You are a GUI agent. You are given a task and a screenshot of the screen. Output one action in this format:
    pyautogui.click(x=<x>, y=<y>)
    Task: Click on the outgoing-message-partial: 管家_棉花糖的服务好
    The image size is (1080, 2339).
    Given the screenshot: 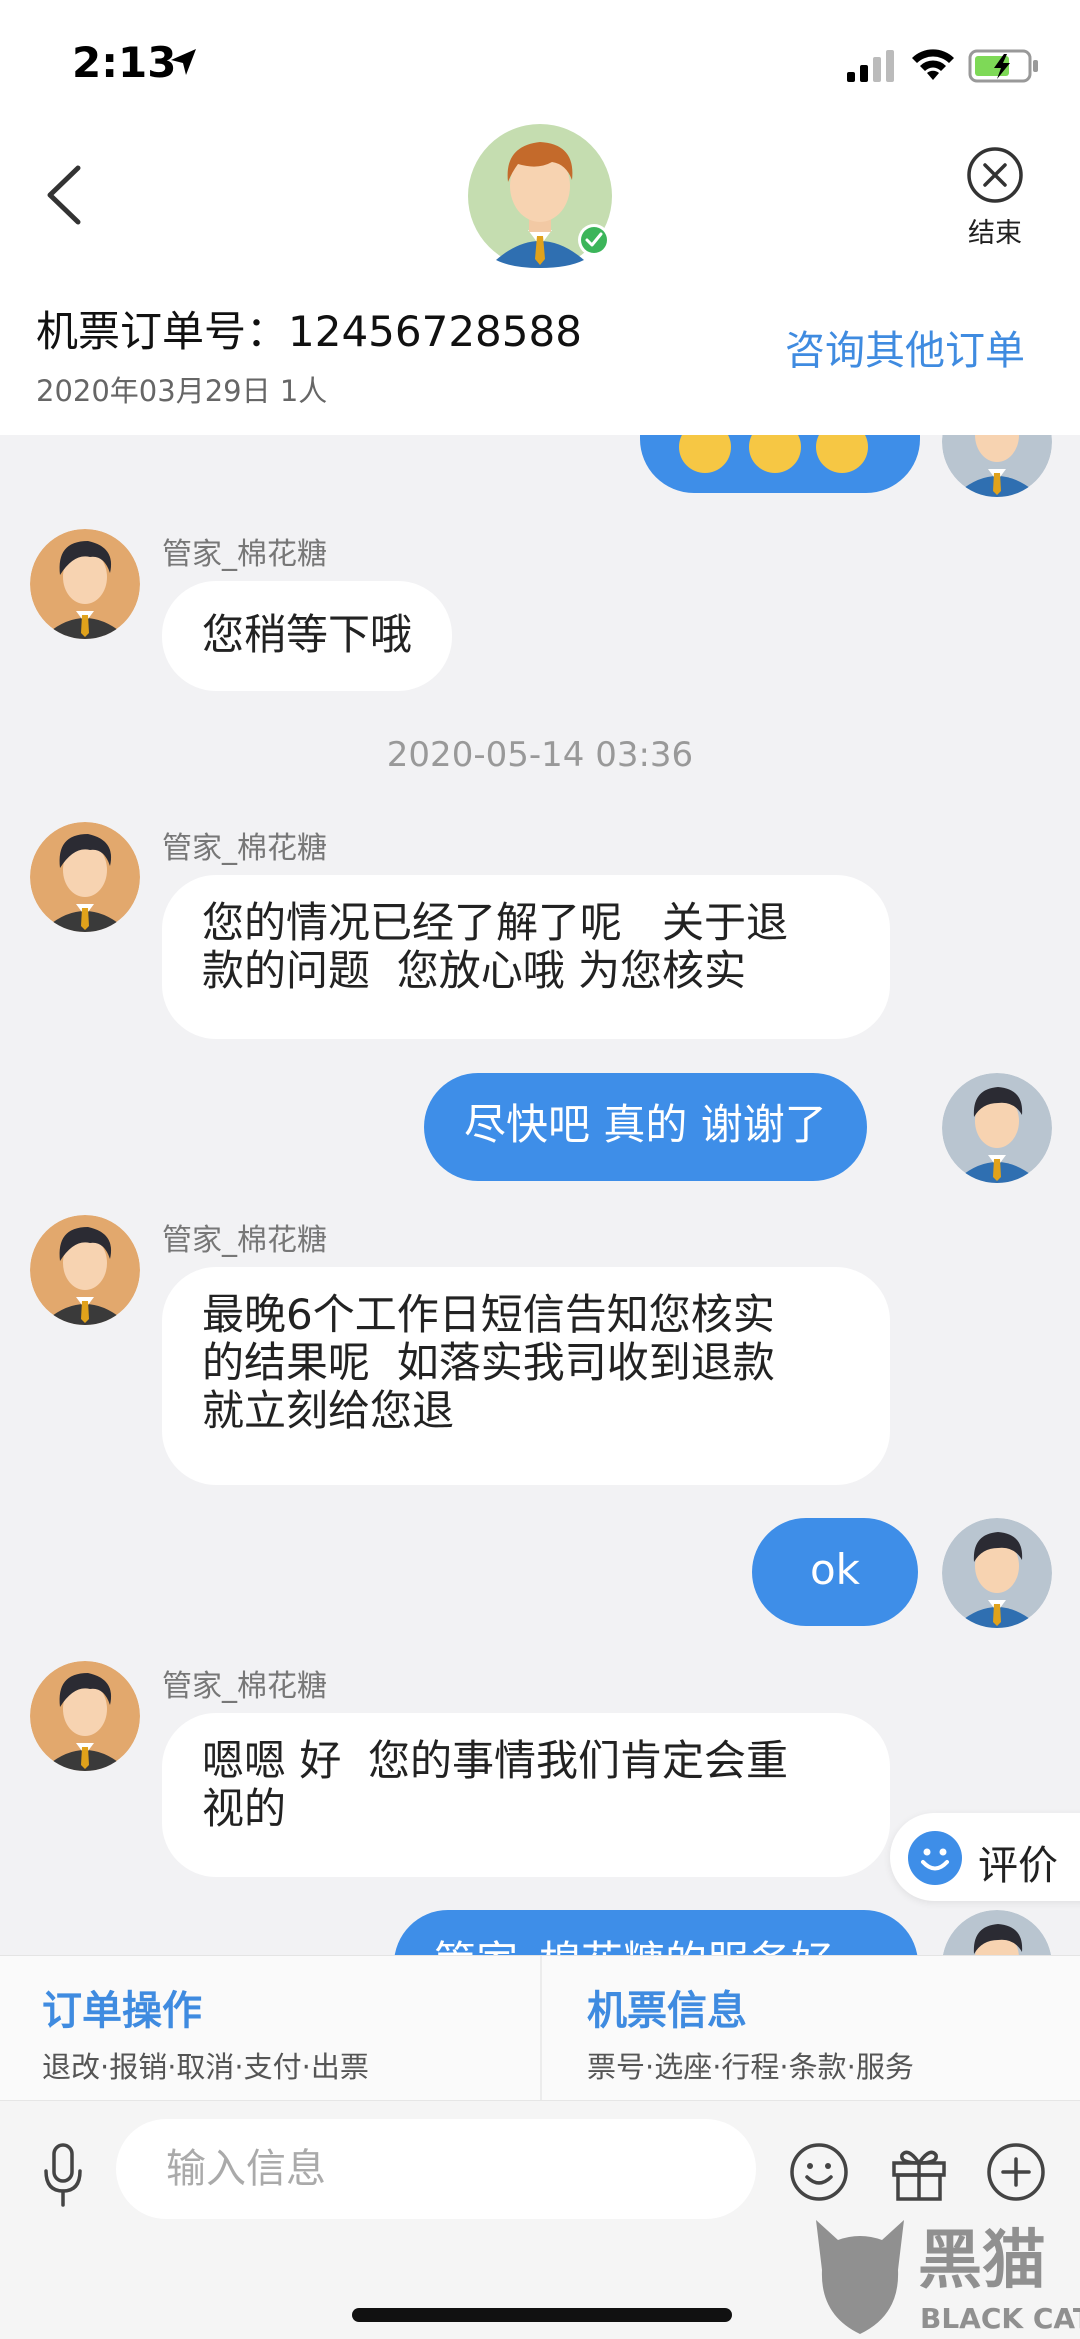 What is the action you would take?
    pyautogui.click(x=656, y=1932)
    